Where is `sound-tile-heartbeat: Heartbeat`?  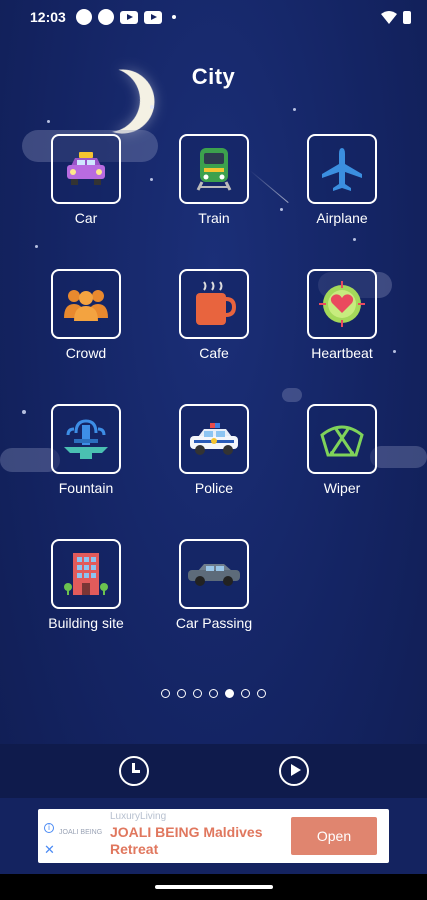 sound-tile-heartbeat: Heartbeat is located at coordinates (342, 315).